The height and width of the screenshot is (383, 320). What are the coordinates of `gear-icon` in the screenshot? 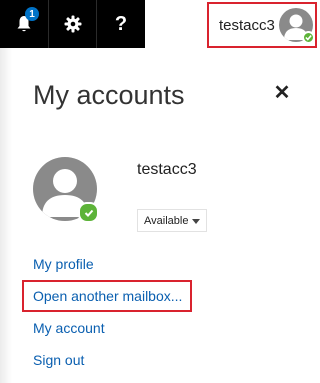 It's located at (73, 24).